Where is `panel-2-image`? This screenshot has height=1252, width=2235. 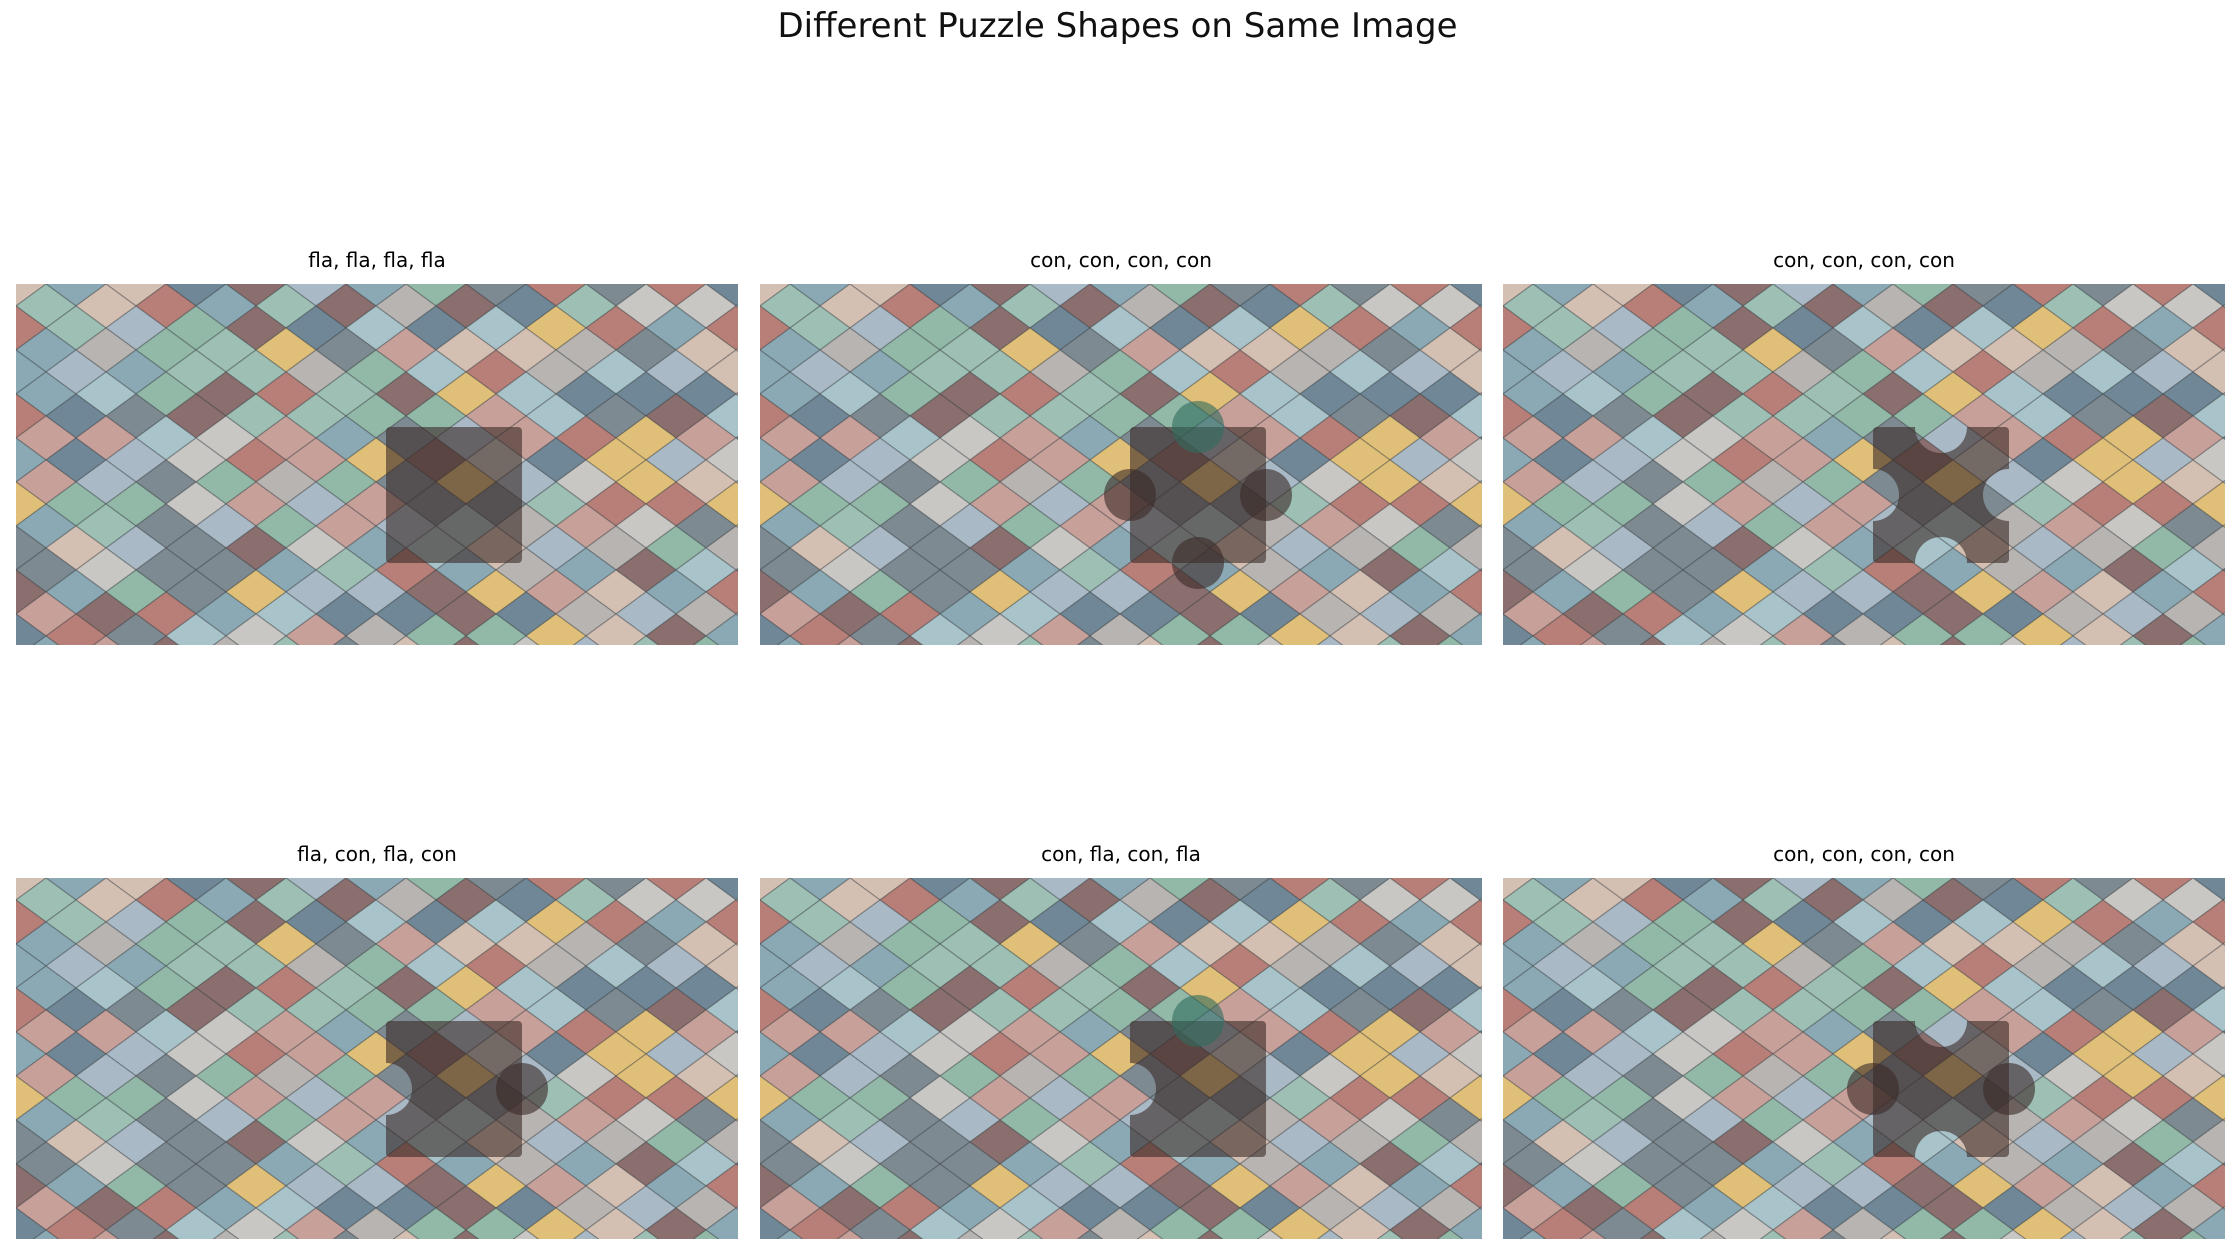
panel-2-image is located at coordinates (1121, 464).